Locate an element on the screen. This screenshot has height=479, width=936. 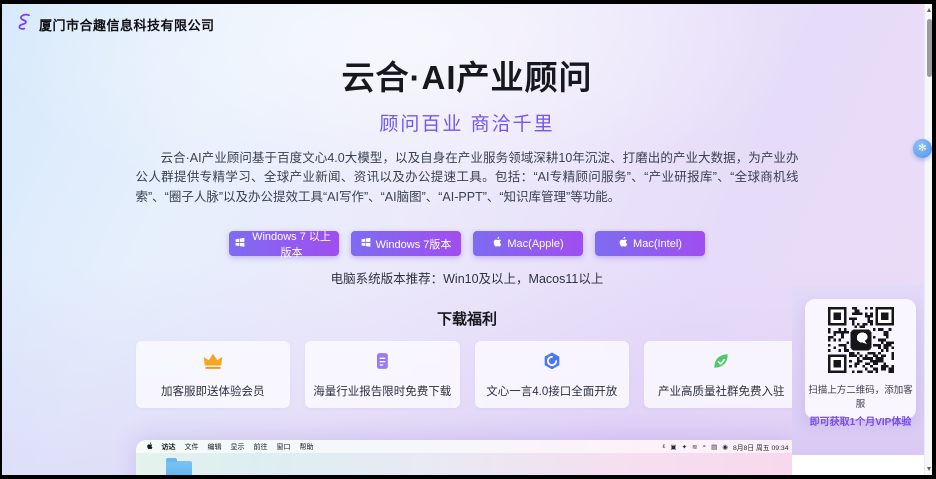
benefit-card-label: 产业高质量社群免费入驻 is located at coordinates (721, 391).